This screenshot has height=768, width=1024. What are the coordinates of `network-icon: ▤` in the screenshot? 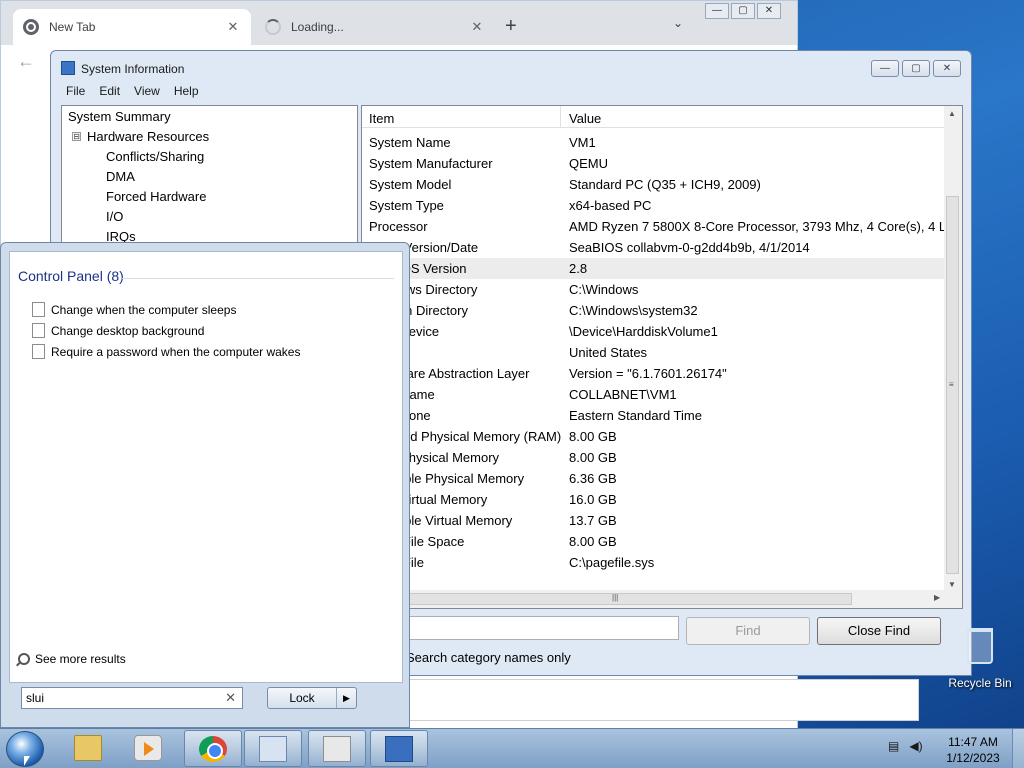 It's located at (893, 746).